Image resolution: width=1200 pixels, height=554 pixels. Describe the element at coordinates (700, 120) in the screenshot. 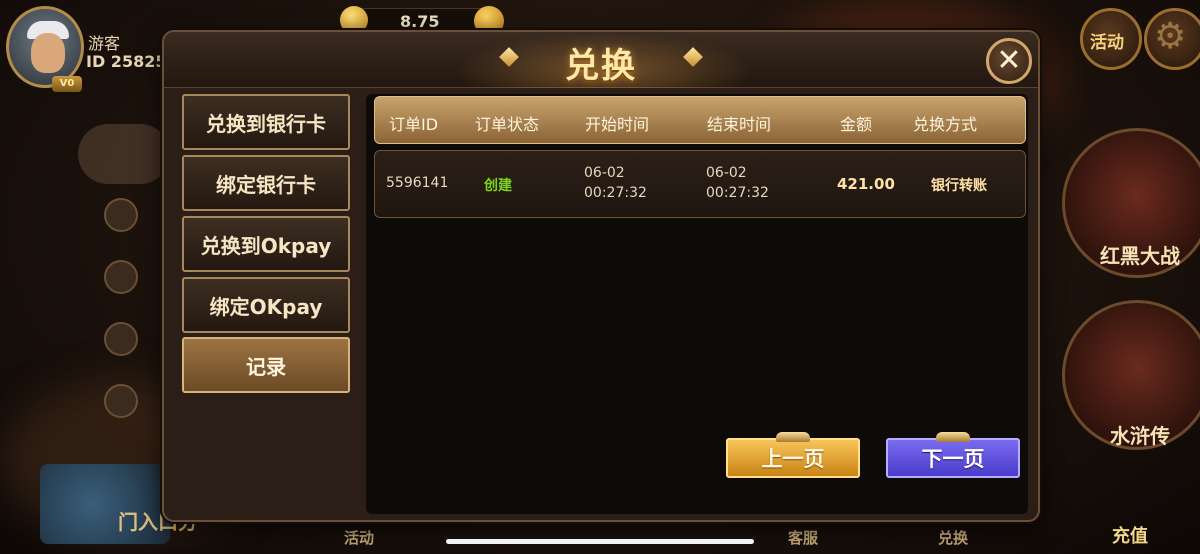

I see `table-header: 订单ID 订单状态 开始时间 结束时间 金额 兑换方式` at that location.